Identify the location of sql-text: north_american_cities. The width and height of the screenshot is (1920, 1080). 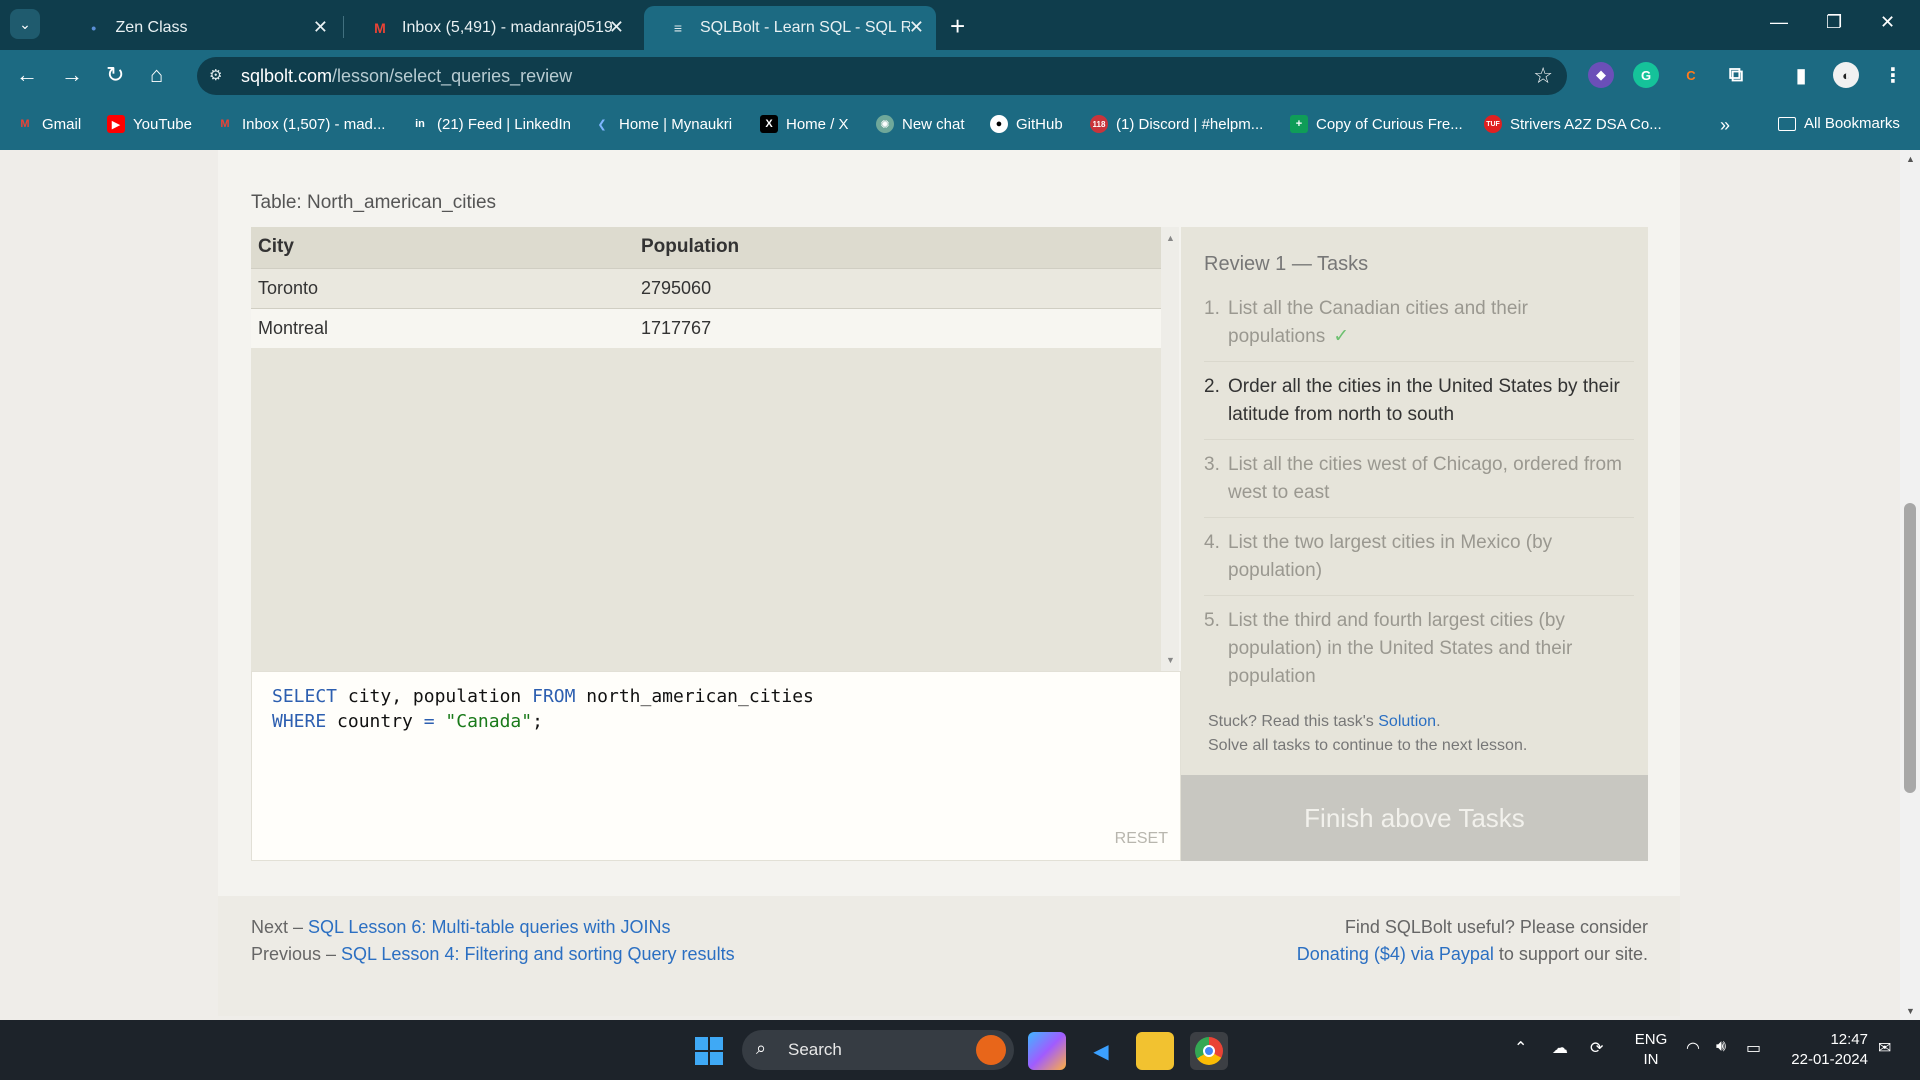
(694, 696).